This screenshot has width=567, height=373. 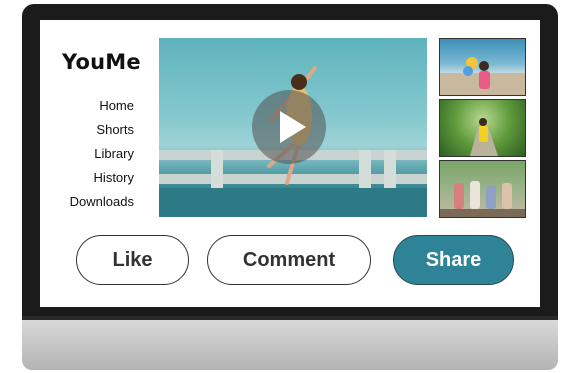 What do you see at coordinates (102, 178) in the screenshot?
I see `nav-item-history: History` at bounding box center [102, 178].